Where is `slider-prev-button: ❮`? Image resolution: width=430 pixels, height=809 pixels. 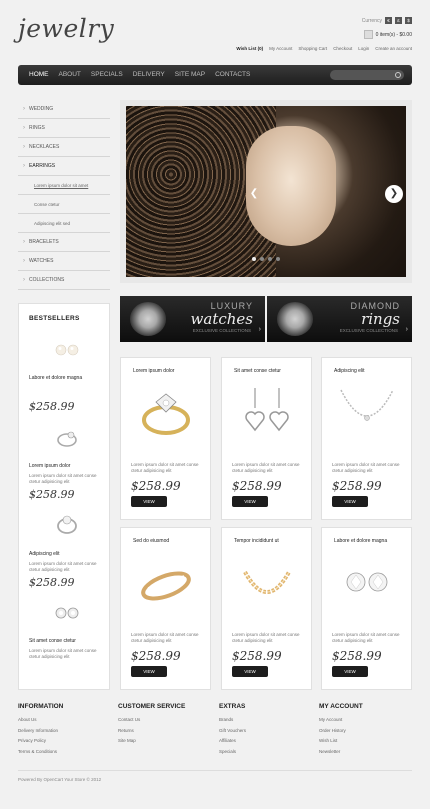 slider-prev-button: ❮ is located at coordinates (254, 194).